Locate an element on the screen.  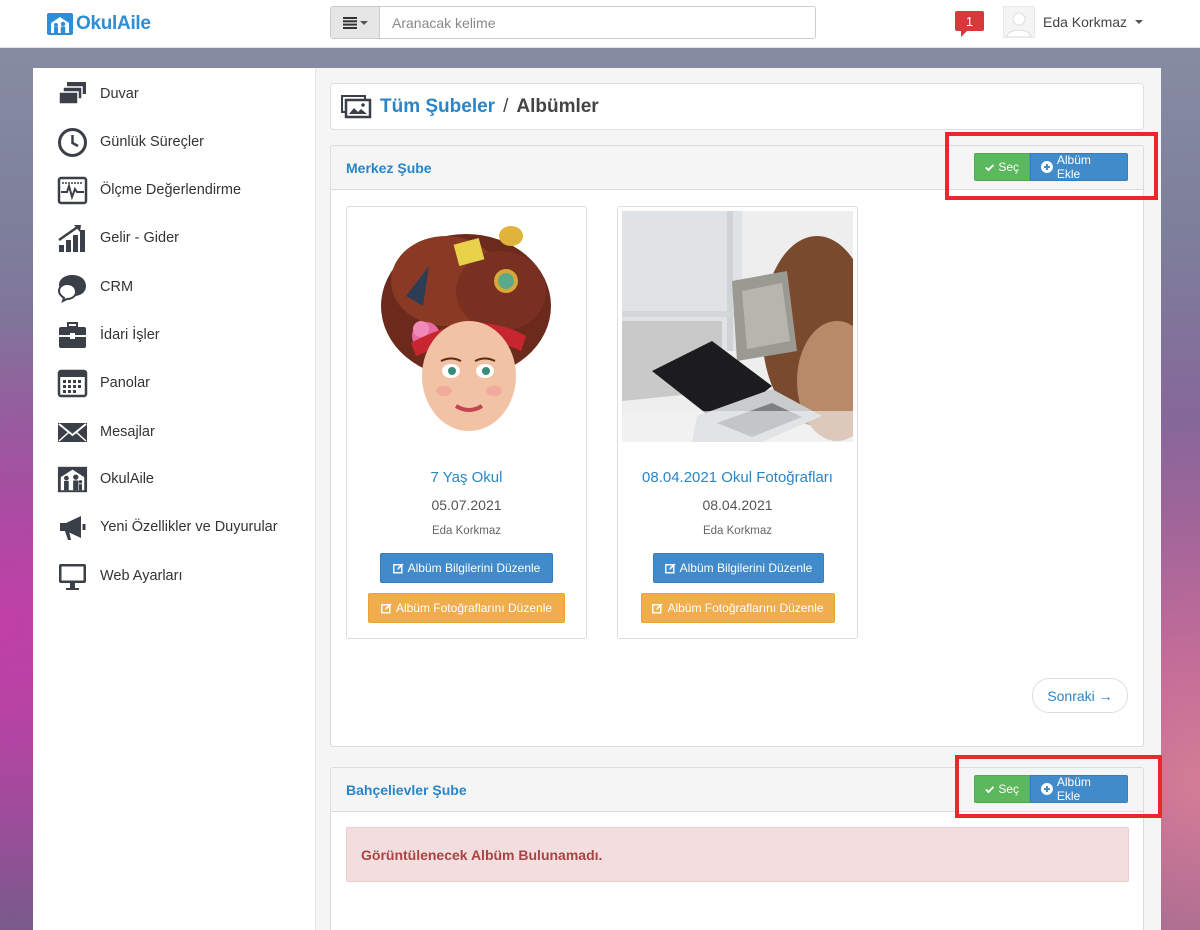
sidebar-item-idari-isler: İdari İşler is located at coordinates (108, 335).